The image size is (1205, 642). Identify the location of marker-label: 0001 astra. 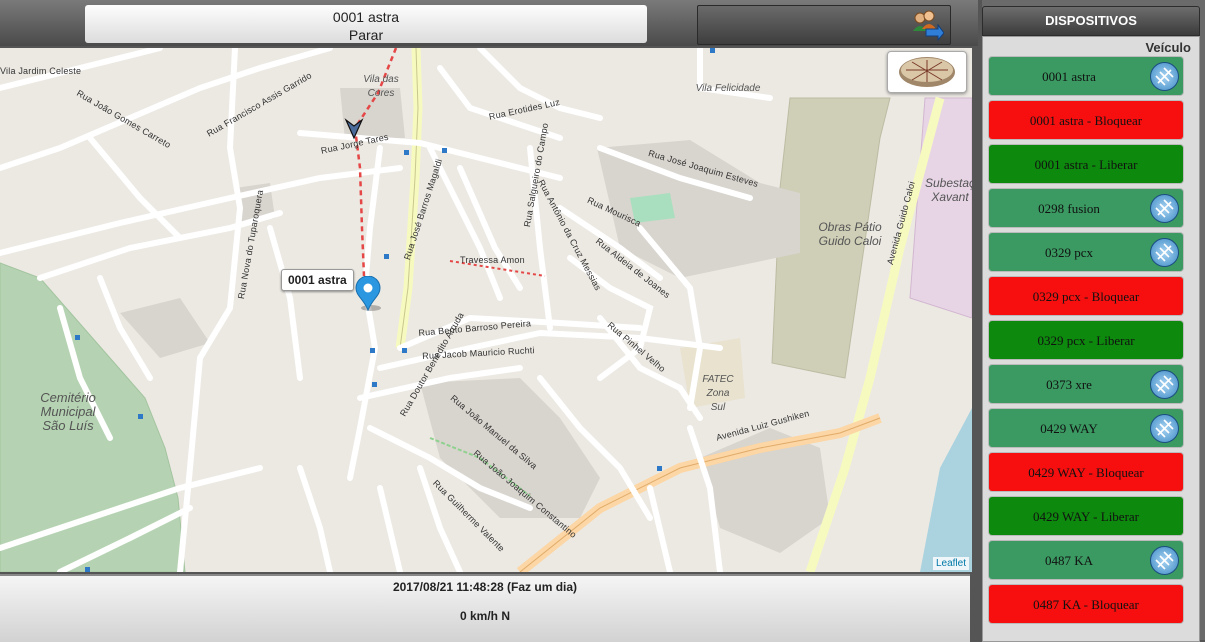
(317, 280).